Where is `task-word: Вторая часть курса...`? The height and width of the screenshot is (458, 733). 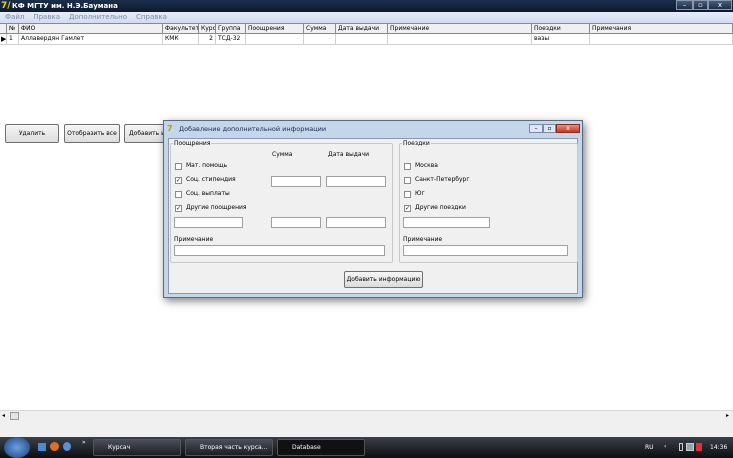 task-word: Вторая часть курса... is located at coordinates (229, 447).